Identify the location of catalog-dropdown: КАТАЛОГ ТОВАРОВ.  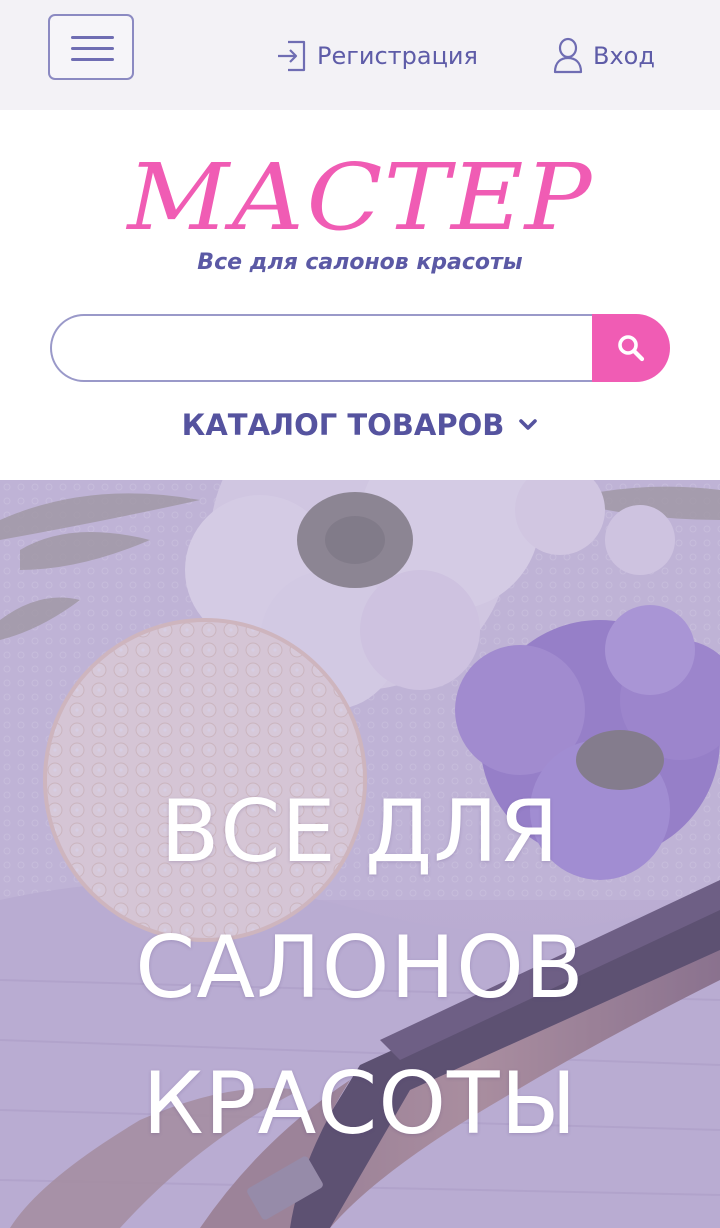
(360, 425).